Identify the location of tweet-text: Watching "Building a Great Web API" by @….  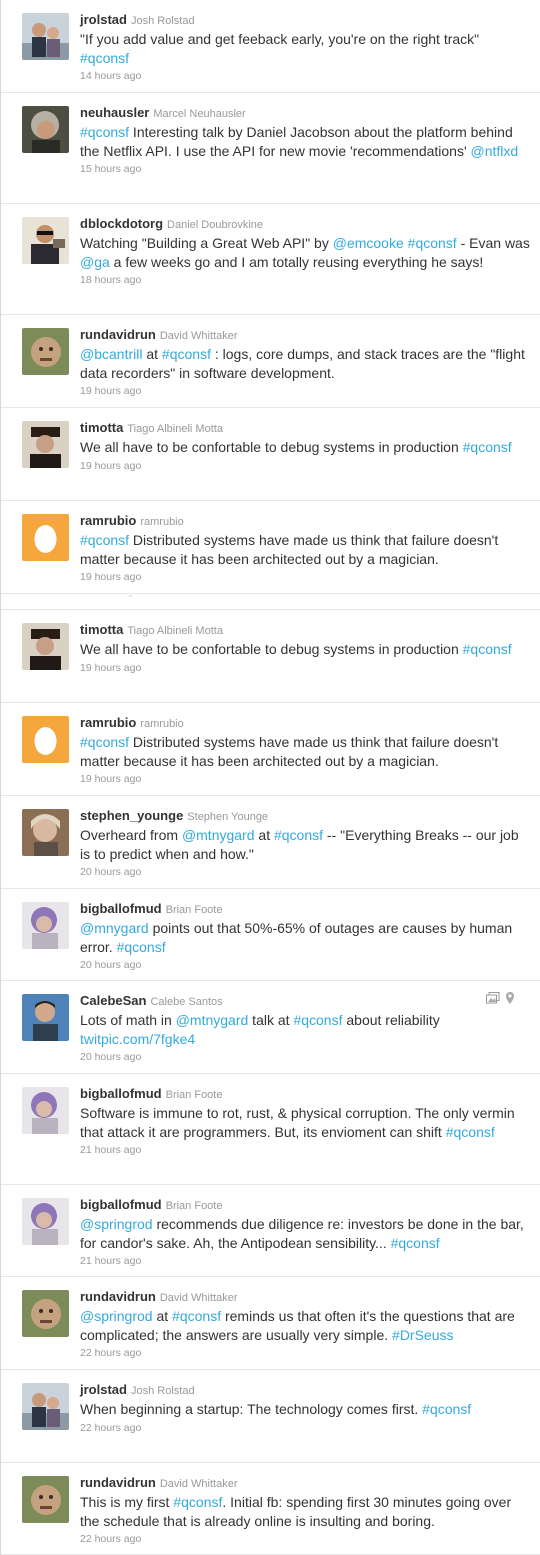
(305, 252).